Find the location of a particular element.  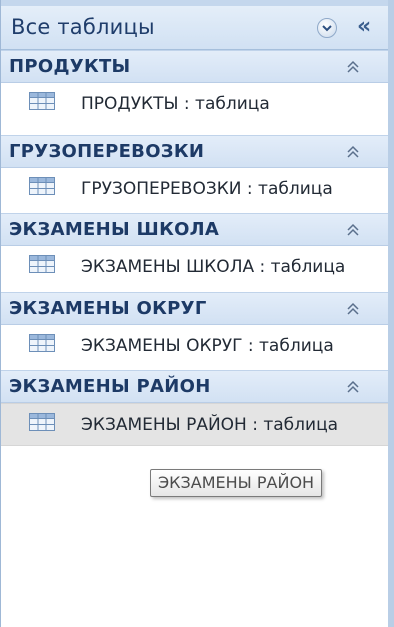

list-item: ПРОДУКТЫ : таблица is located at coordinates (194, 104).